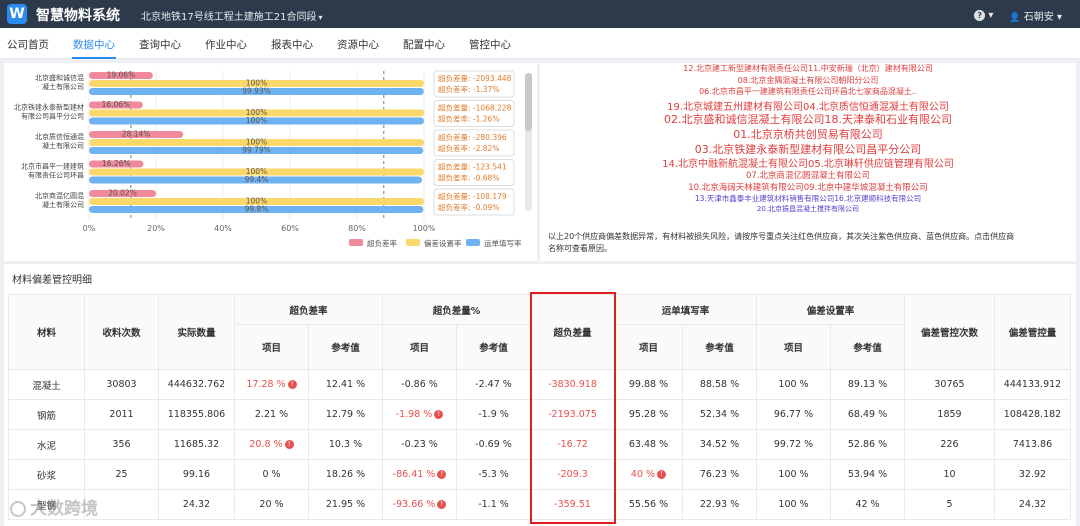 This screenshot has height=526, width=1080. What do you see at coordinates (52, 171) in the screenshot?
I see `y-category-label: 北京市昌平一建建筑有限责任公司环昌` at bounding box center [52, 171].